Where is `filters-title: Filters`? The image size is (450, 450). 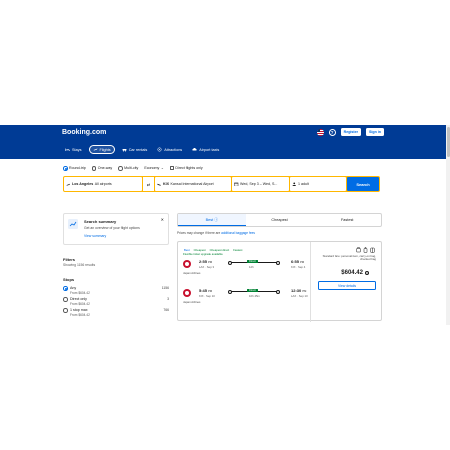 filters-title: Filters is located at coordinates (69, 259).